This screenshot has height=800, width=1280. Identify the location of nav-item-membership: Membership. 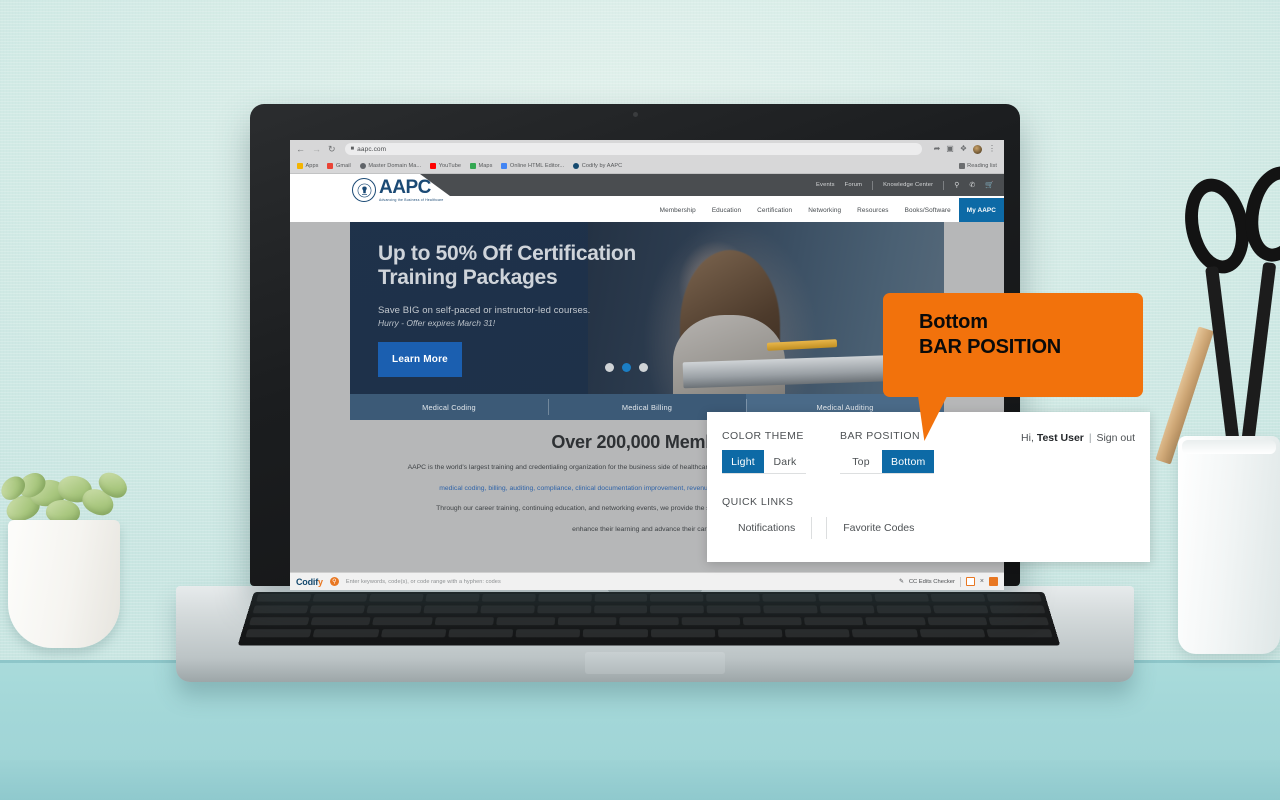
(678, 210).